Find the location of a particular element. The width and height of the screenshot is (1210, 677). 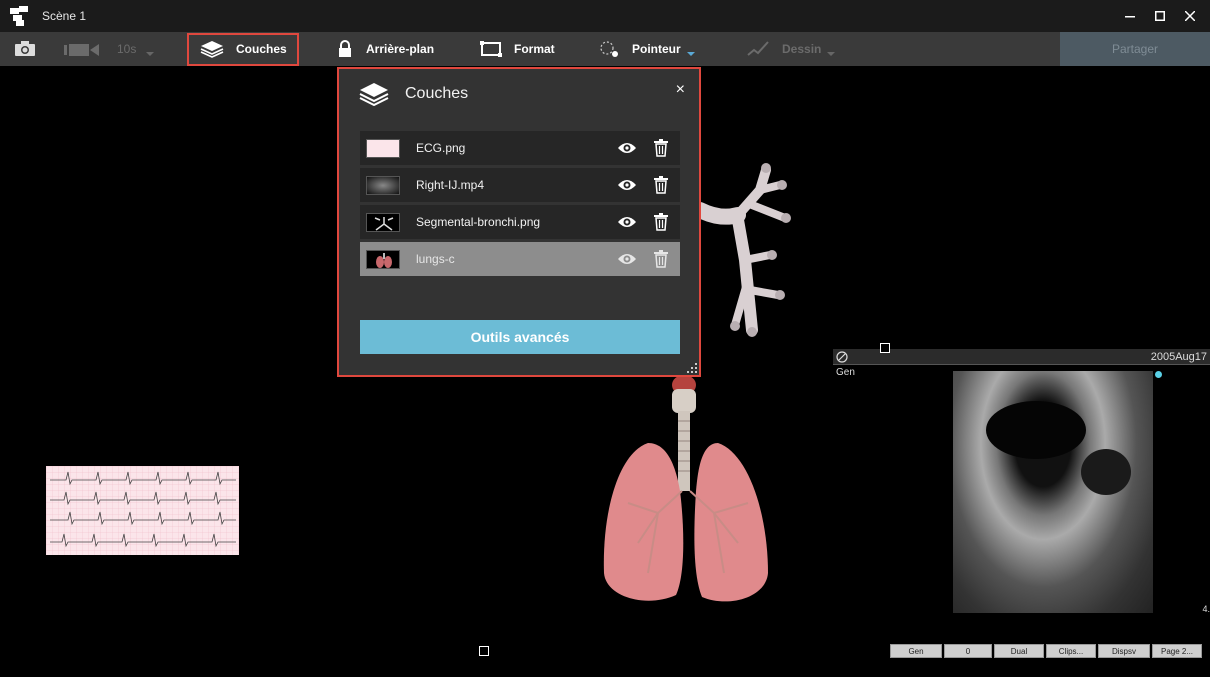

pointer-icon is located at coordinates (609, 49).